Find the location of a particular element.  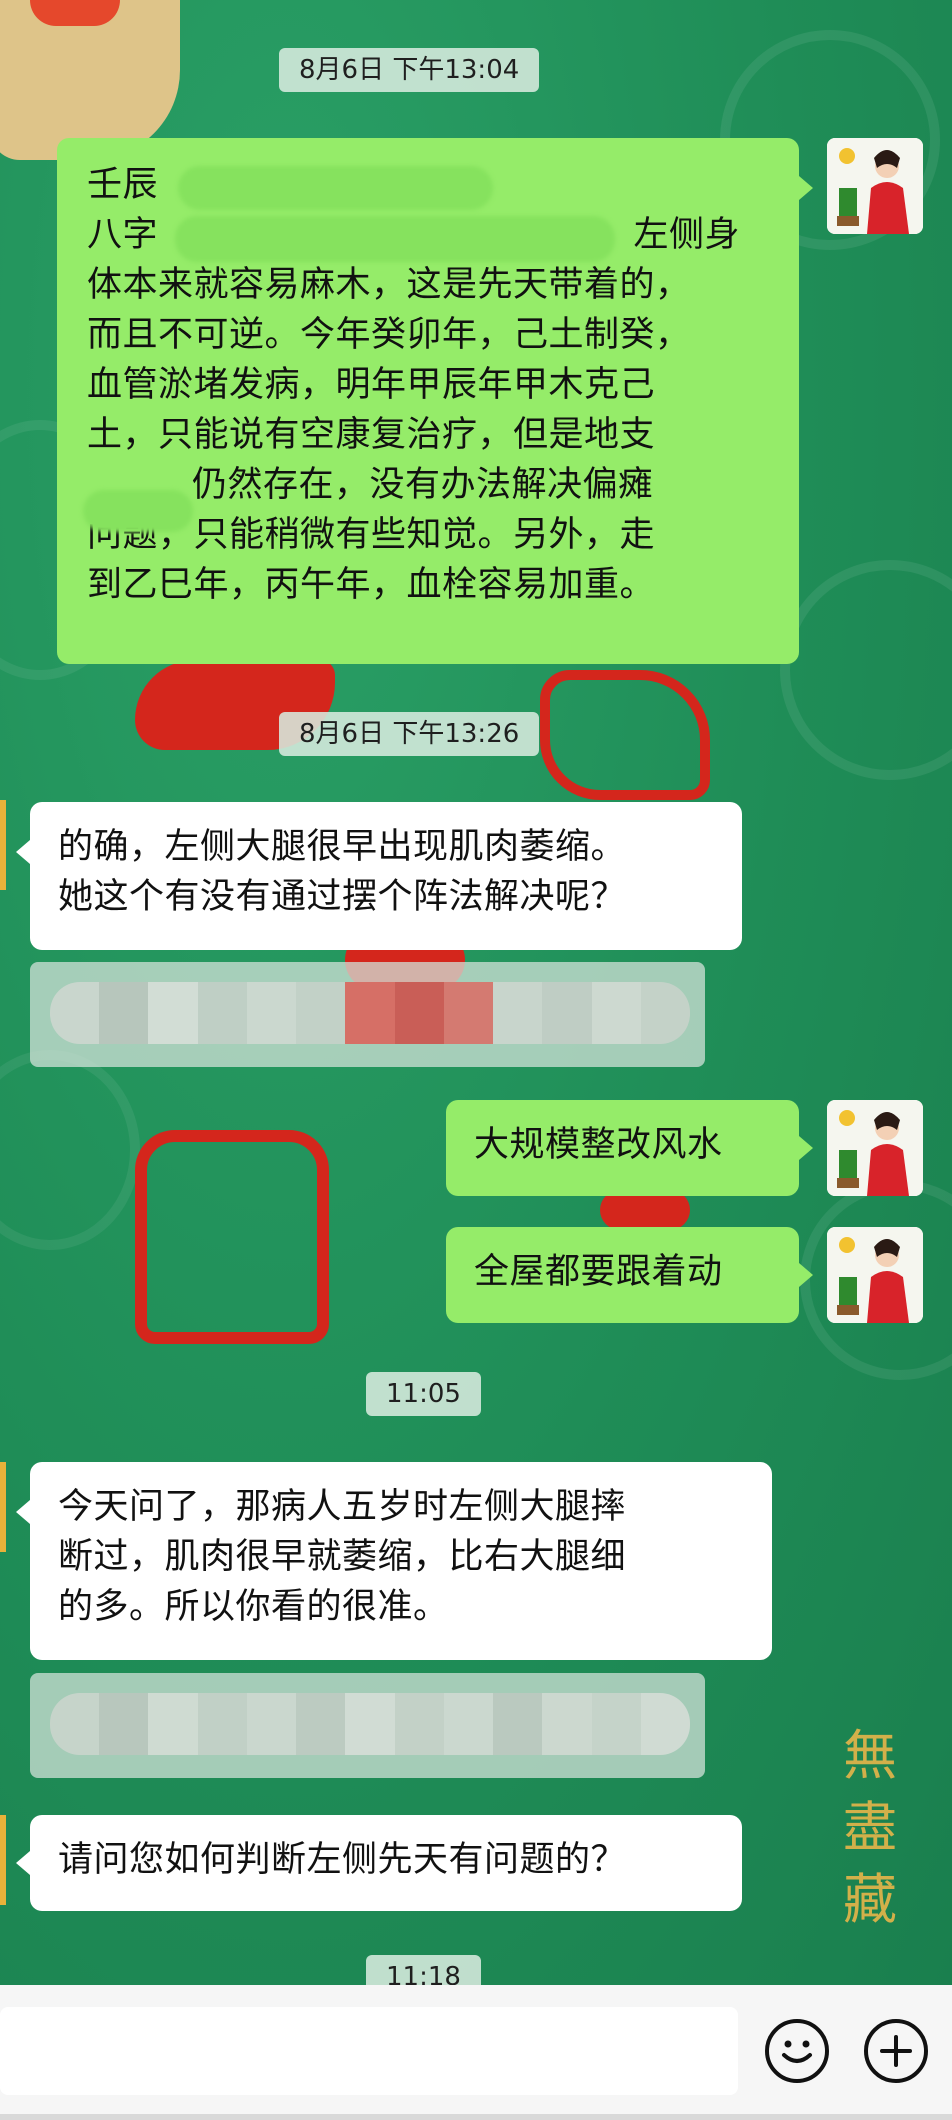

input-bar is located at coordinates (476, 2052).